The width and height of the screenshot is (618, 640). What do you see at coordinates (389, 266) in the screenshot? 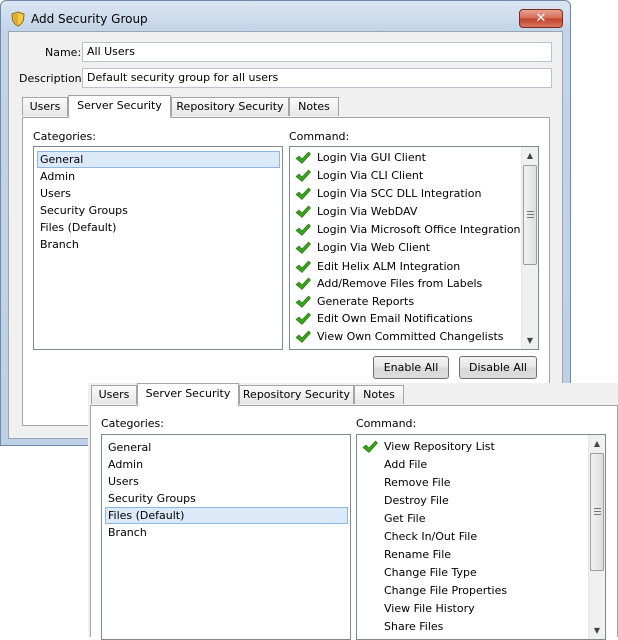
I see `command-label-text: Edit Helix ALM Integration` at bounding box center [389, 266].